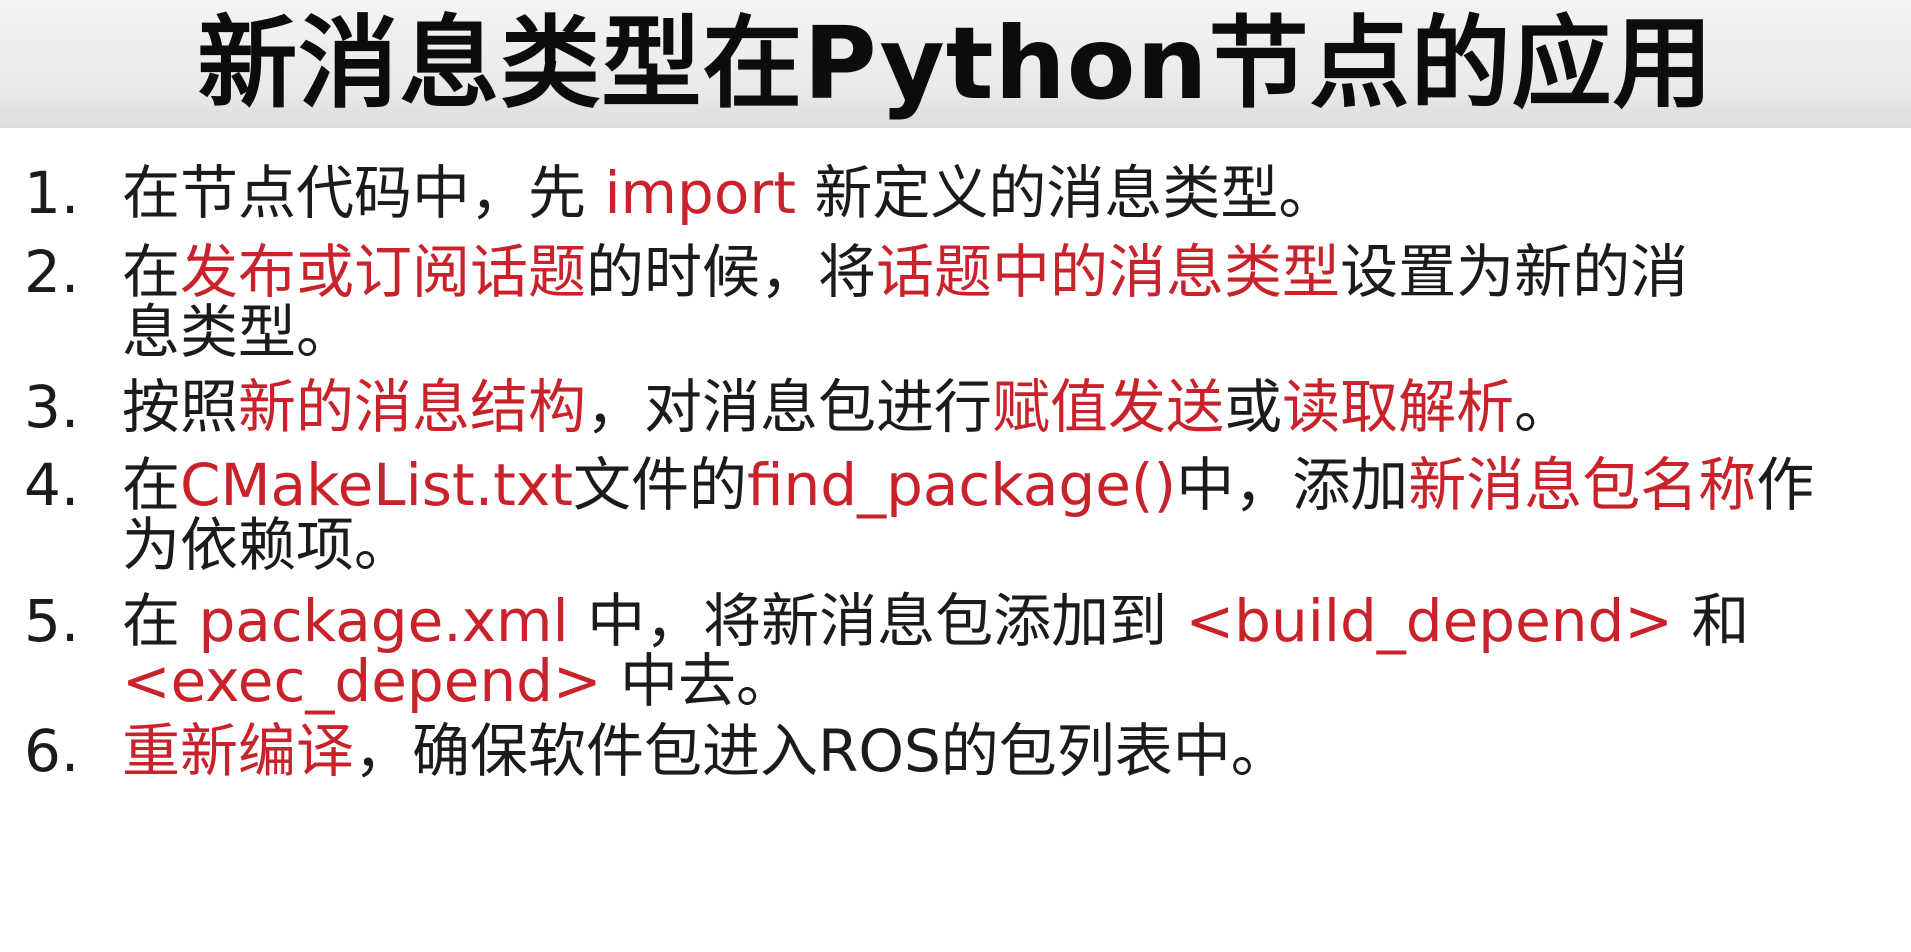 This screenshot has width=1911, height=952. Describe the element at coordinates (1292, 485) in the screenshot. I see `item-text: 中，添加` at that location.